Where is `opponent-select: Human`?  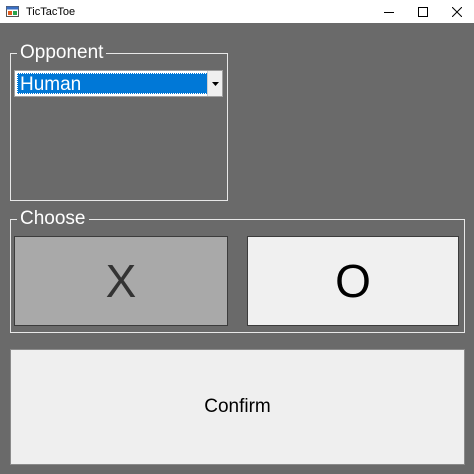 opponent-select: Human is located at coordinates (118, 83).